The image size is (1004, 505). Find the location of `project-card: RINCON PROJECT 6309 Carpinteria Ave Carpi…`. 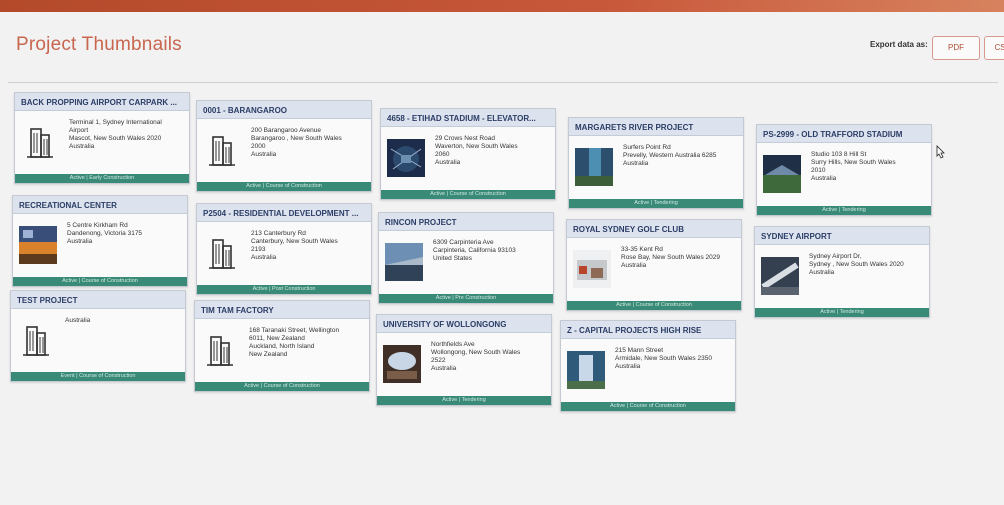

project-card: RINCON PROJECT 6309 Carpinteria Ave Carpi… is located at coordinates (466, 258).